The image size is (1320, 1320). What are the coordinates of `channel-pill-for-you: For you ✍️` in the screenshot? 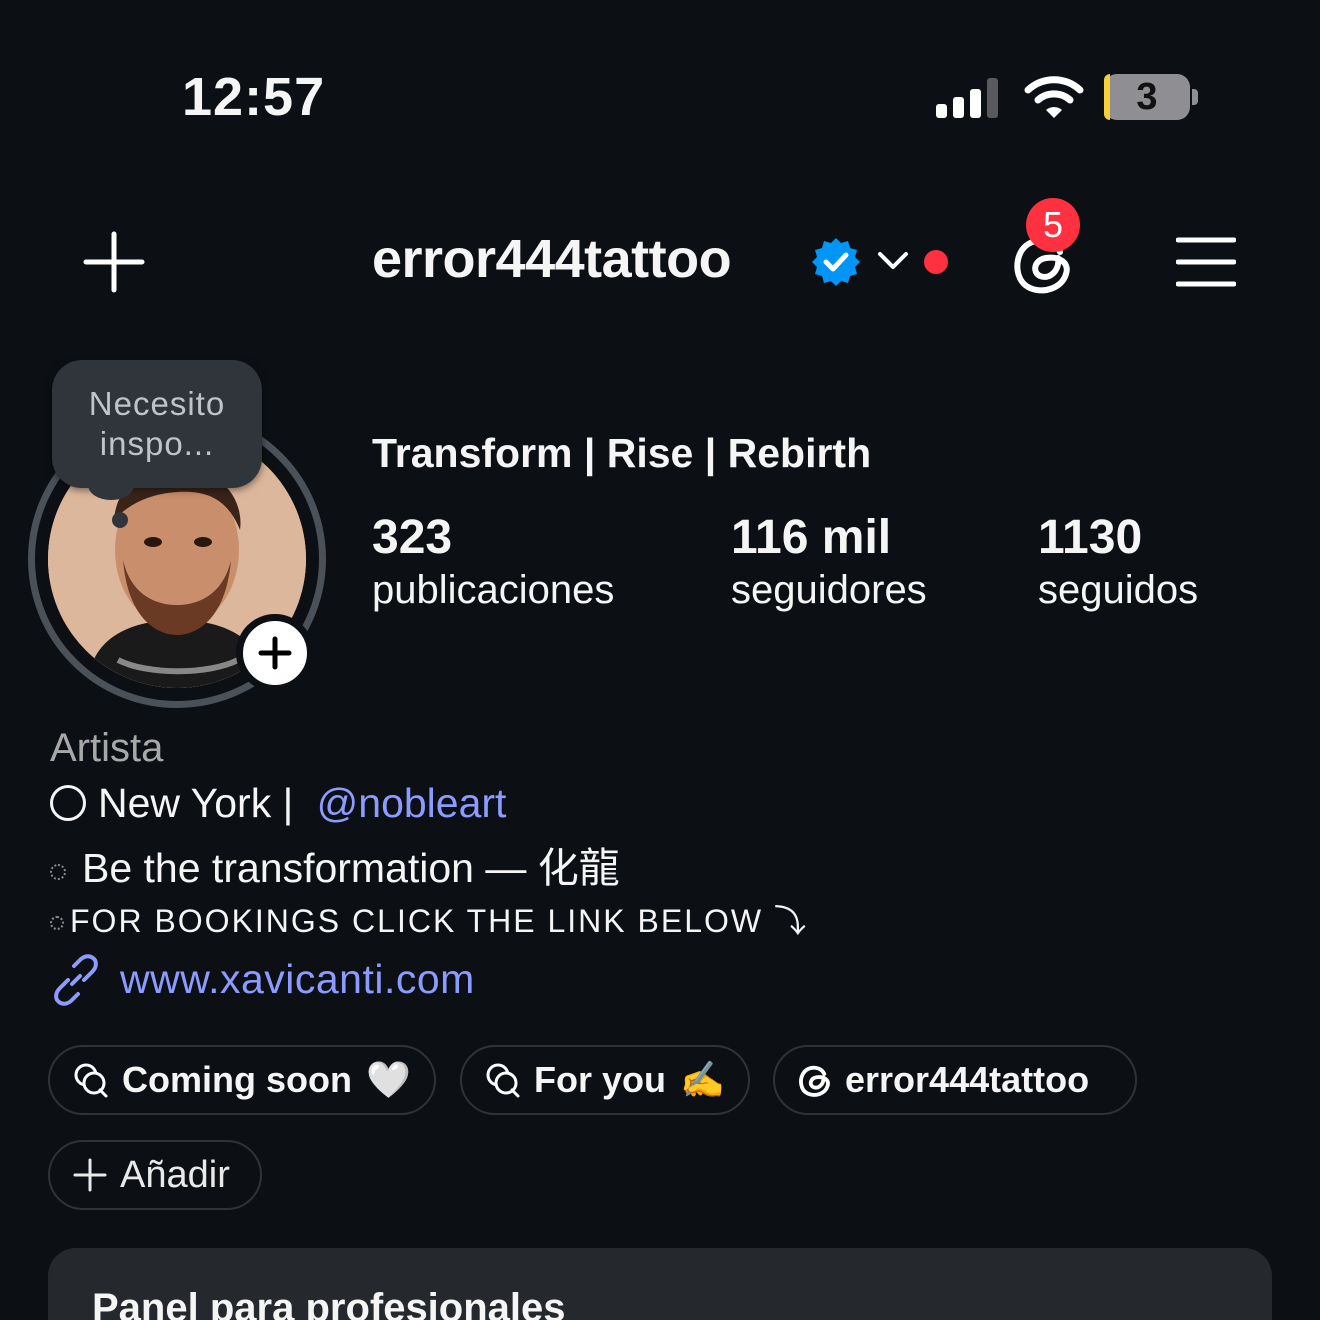 It's located at (605, 1080).